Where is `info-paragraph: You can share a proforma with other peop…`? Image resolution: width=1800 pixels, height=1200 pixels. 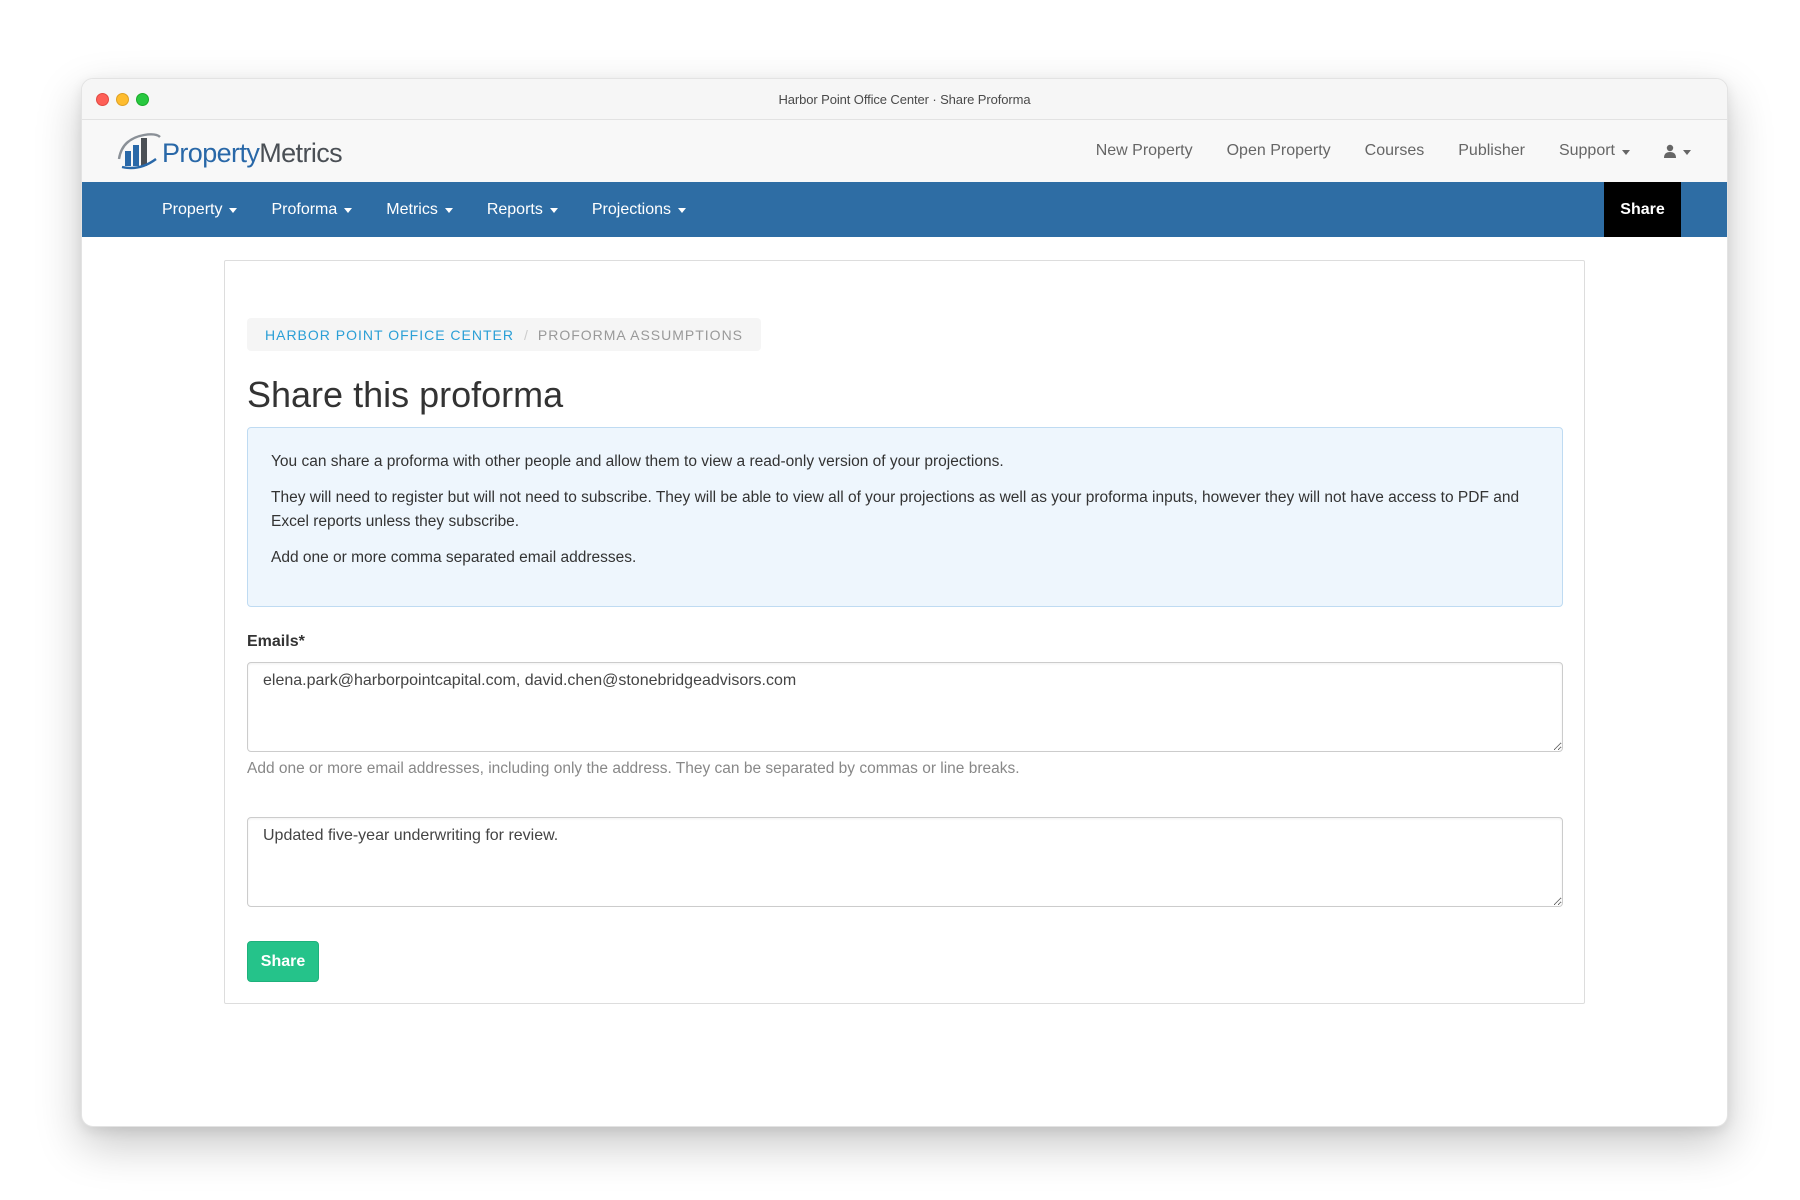
info-paragraph: You can share a proforma with other peop… is located at coordinates (637, 461).